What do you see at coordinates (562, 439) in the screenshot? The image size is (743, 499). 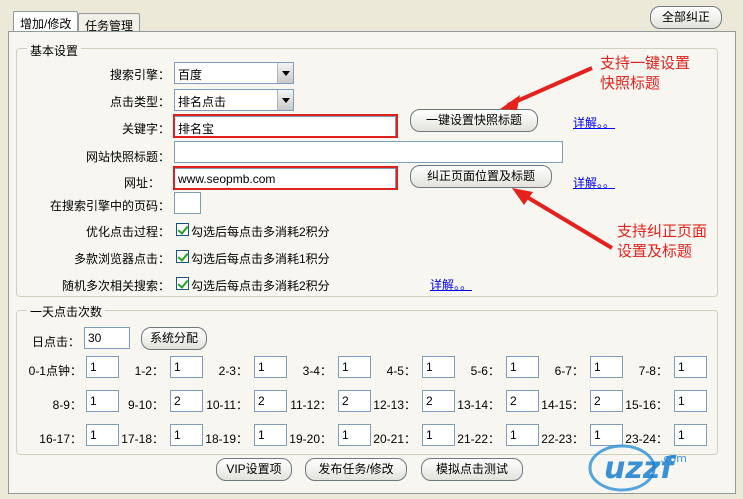 I see `hour-label: 22-23：` at bounding box center [562, 439].